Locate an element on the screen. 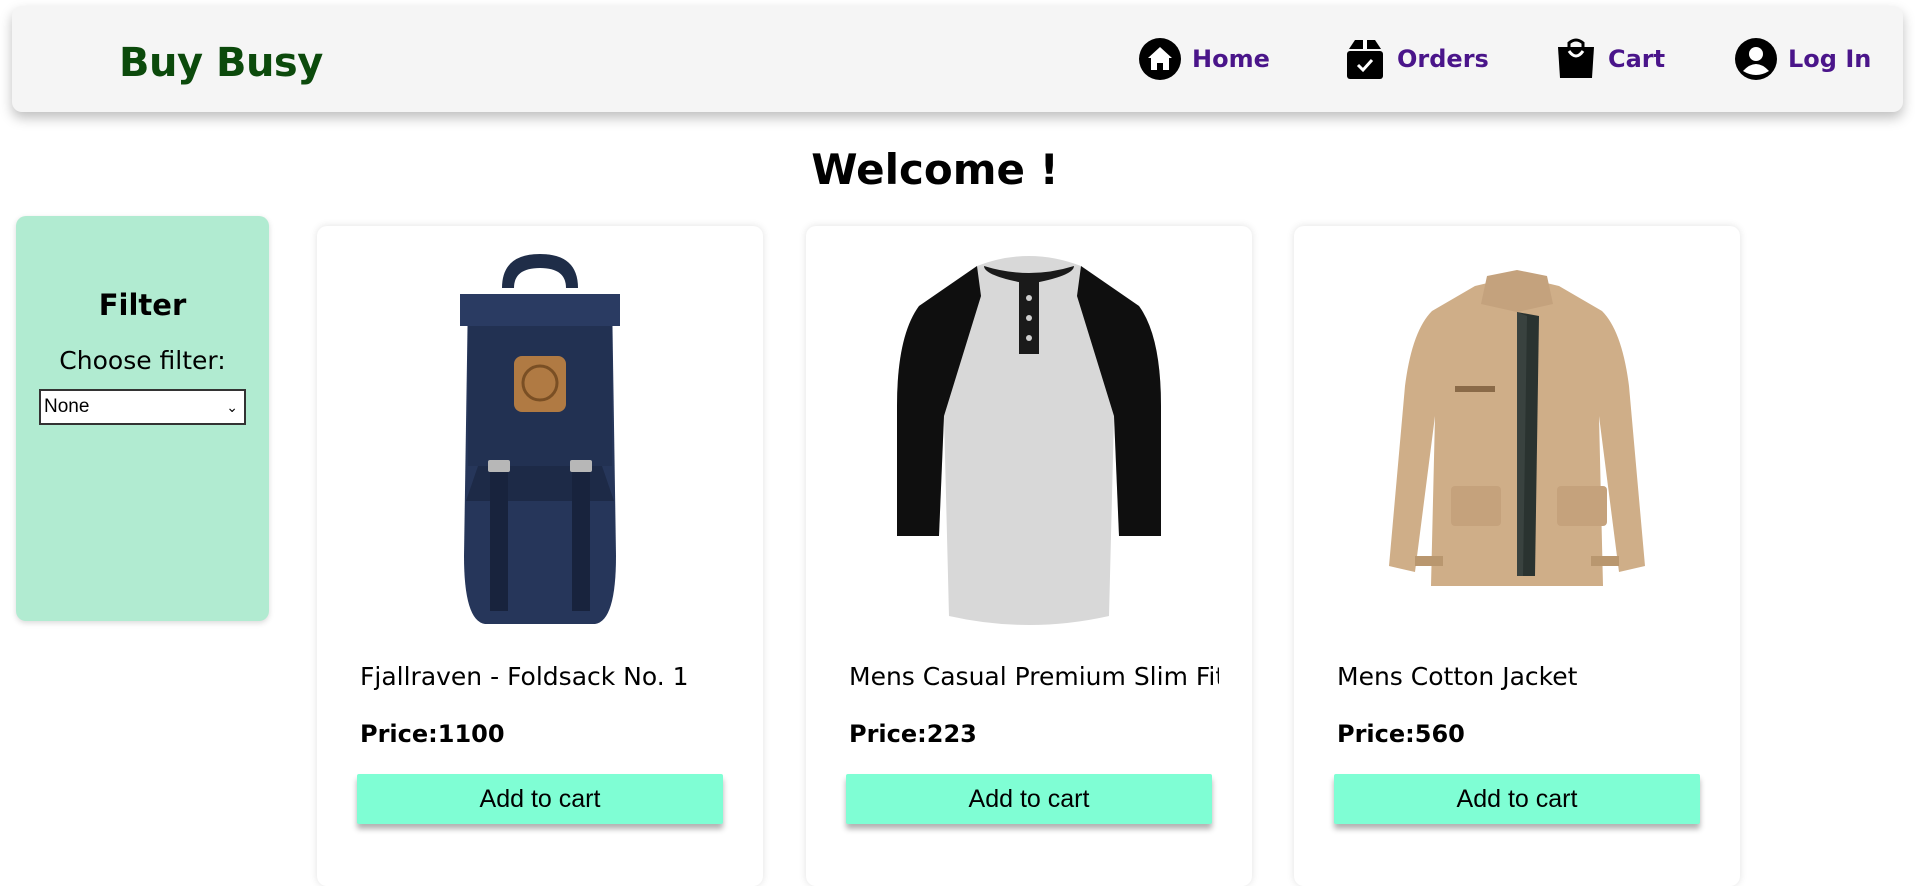 The height and width of the screenshot is (886, 1915). raglan-tshirt-image is located at coordinates (1029, 440).